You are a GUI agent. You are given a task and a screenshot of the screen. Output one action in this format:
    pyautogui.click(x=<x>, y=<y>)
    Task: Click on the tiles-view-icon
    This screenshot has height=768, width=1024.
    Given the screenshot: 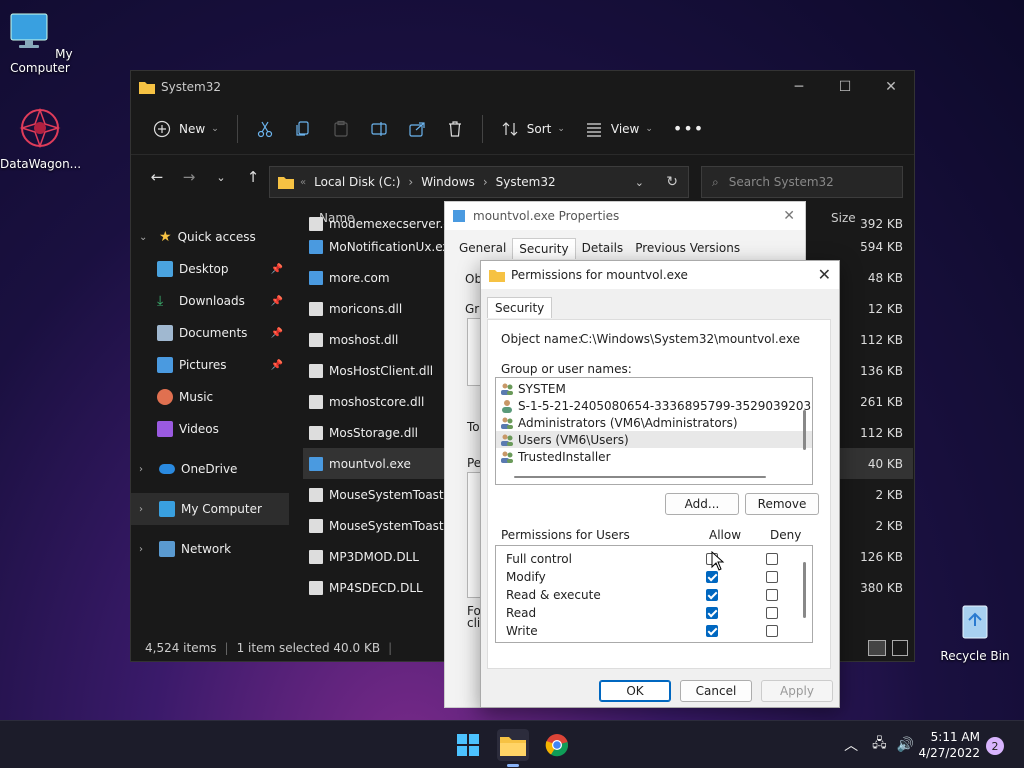 What is the action you would take?
    pyautogui.click(x=900, y=648)
    